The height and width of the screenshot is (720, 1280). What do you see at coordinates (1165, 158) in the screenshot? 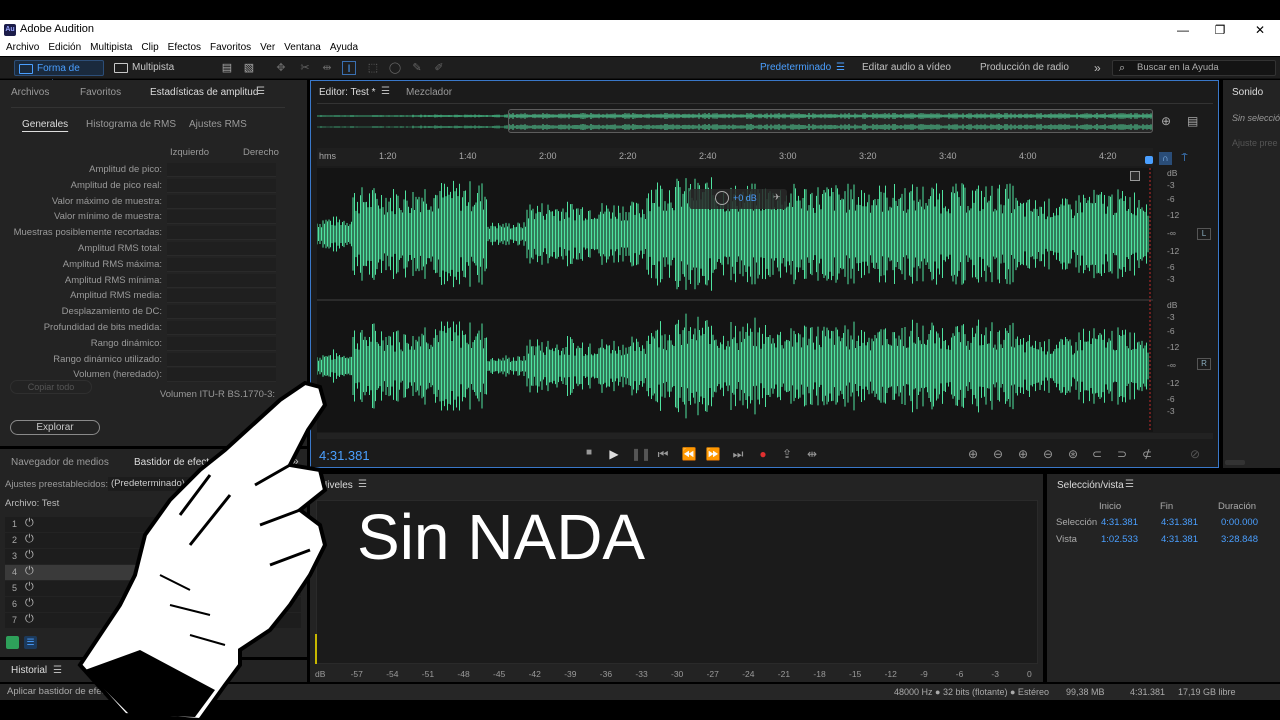
I see `headphones-icon: ∩` at bounding box center [1165, 158].